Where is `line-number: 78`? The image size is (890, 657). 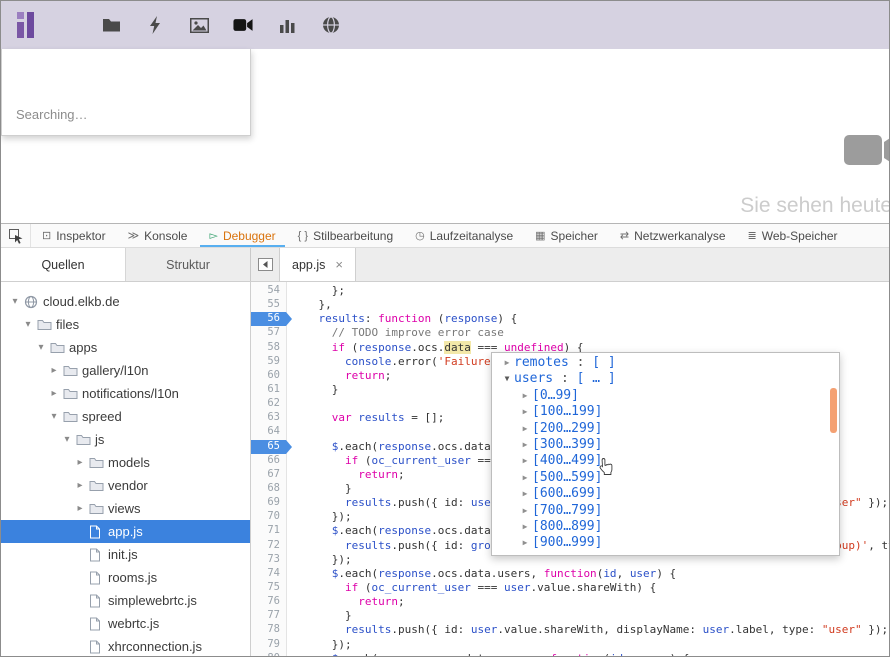 line-number: 78 is located at coordinates (268, 630).